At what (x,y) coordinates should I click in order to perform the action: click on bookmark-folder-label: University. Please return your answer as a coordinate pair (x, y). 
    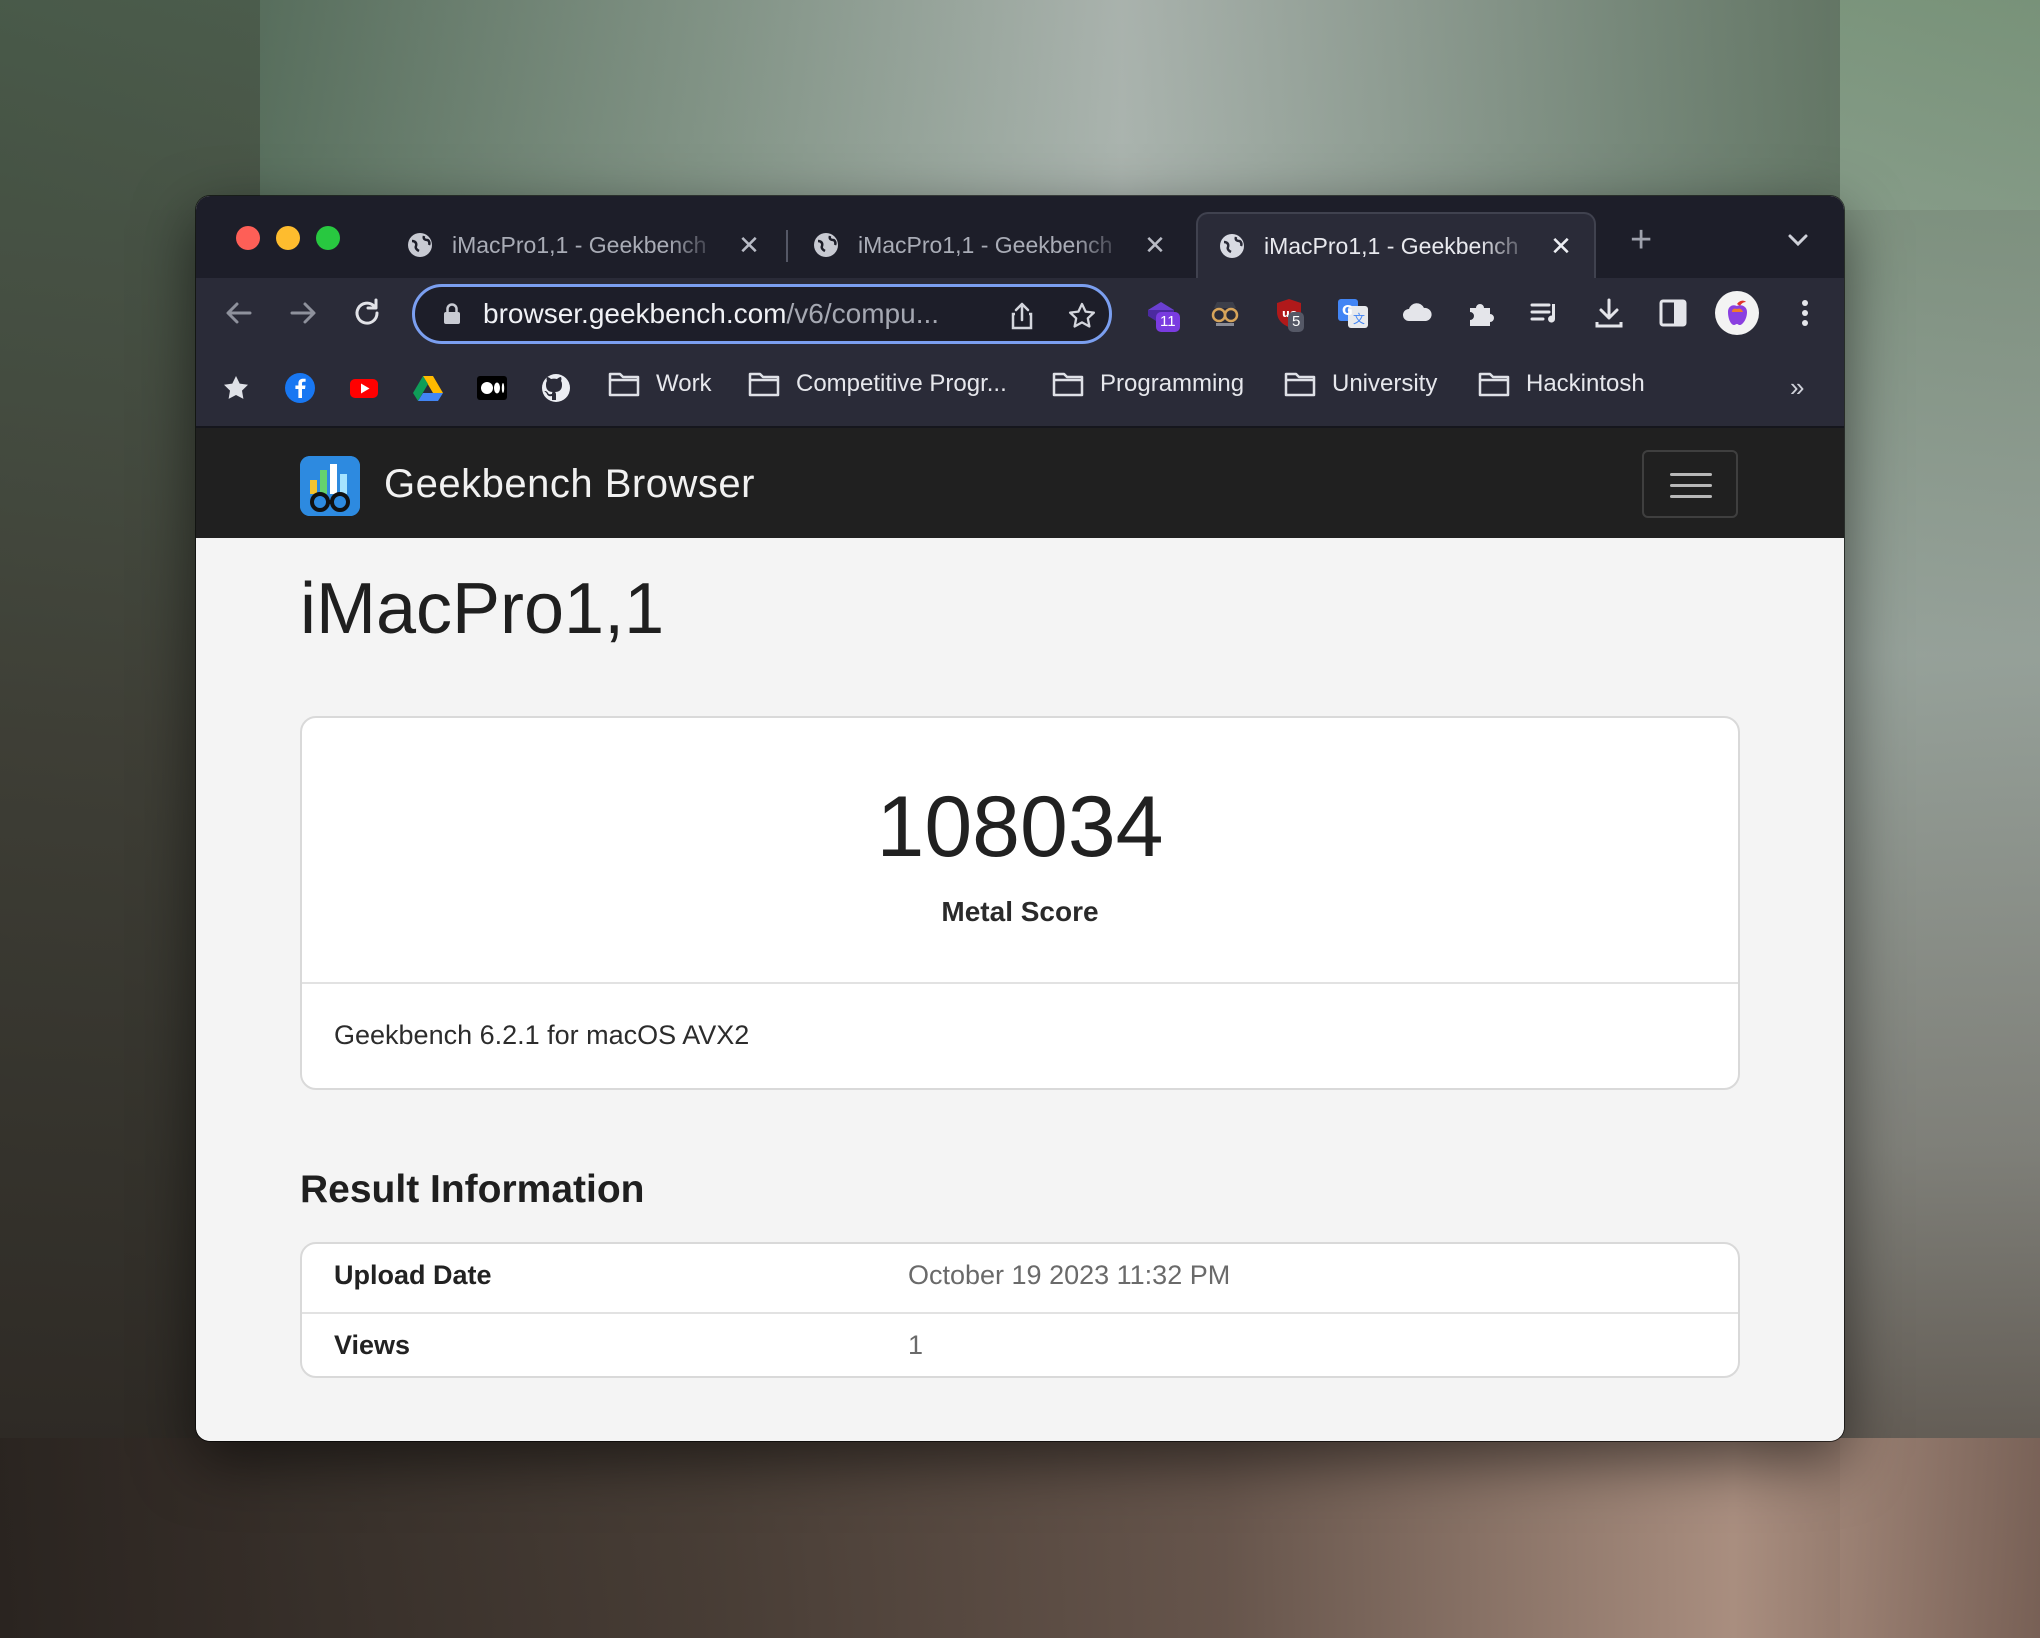
    Looking at the image, I should click on (1385, 383).